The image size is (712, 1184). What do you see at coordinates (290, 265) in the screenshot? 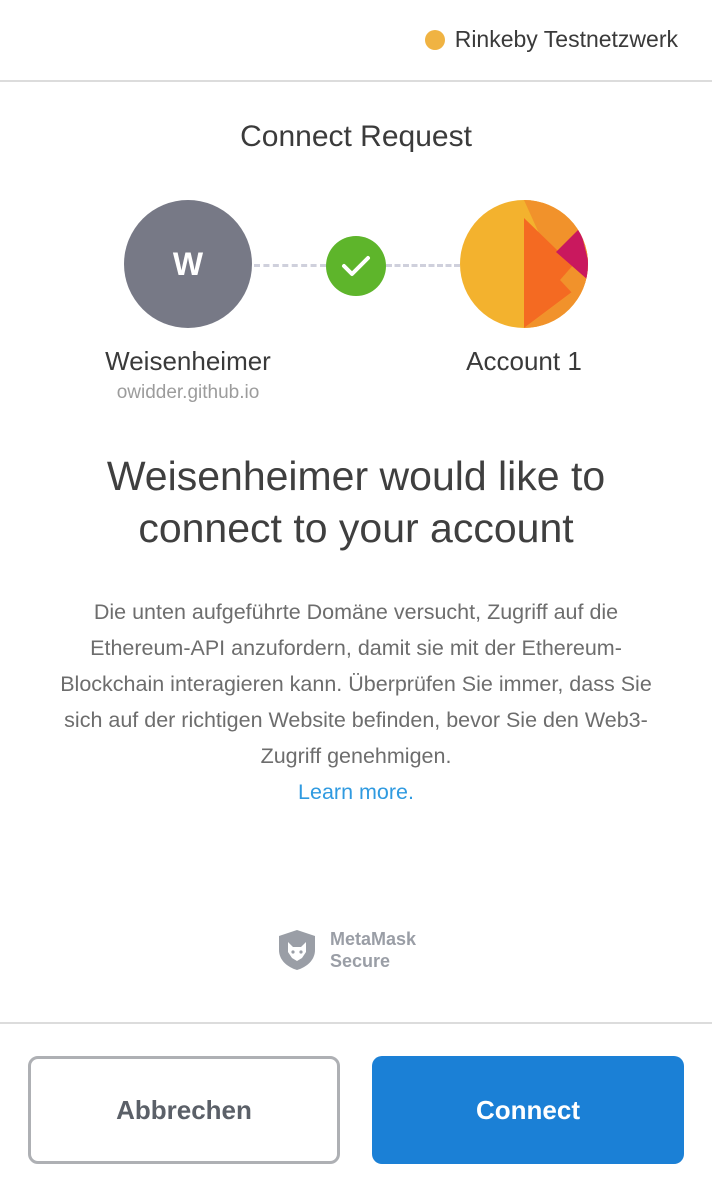
I see `connector-dashes-left` at bounding box center [290, 265].